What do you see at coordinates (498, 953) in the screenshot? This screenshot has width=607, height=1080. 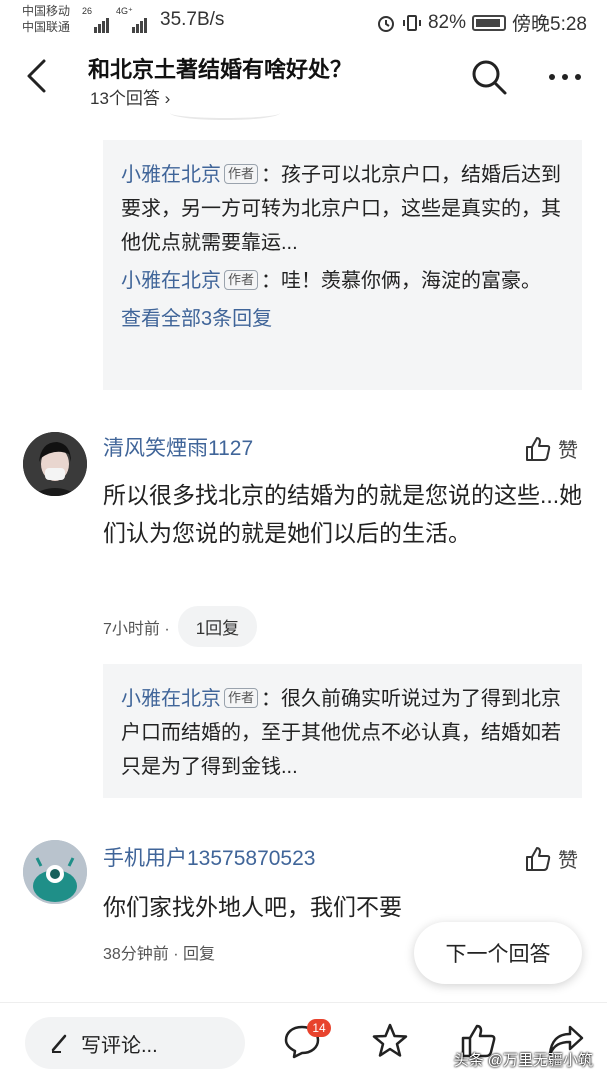 I see `next-answer-button: 下一个回答` at bounding box center [498, 953].